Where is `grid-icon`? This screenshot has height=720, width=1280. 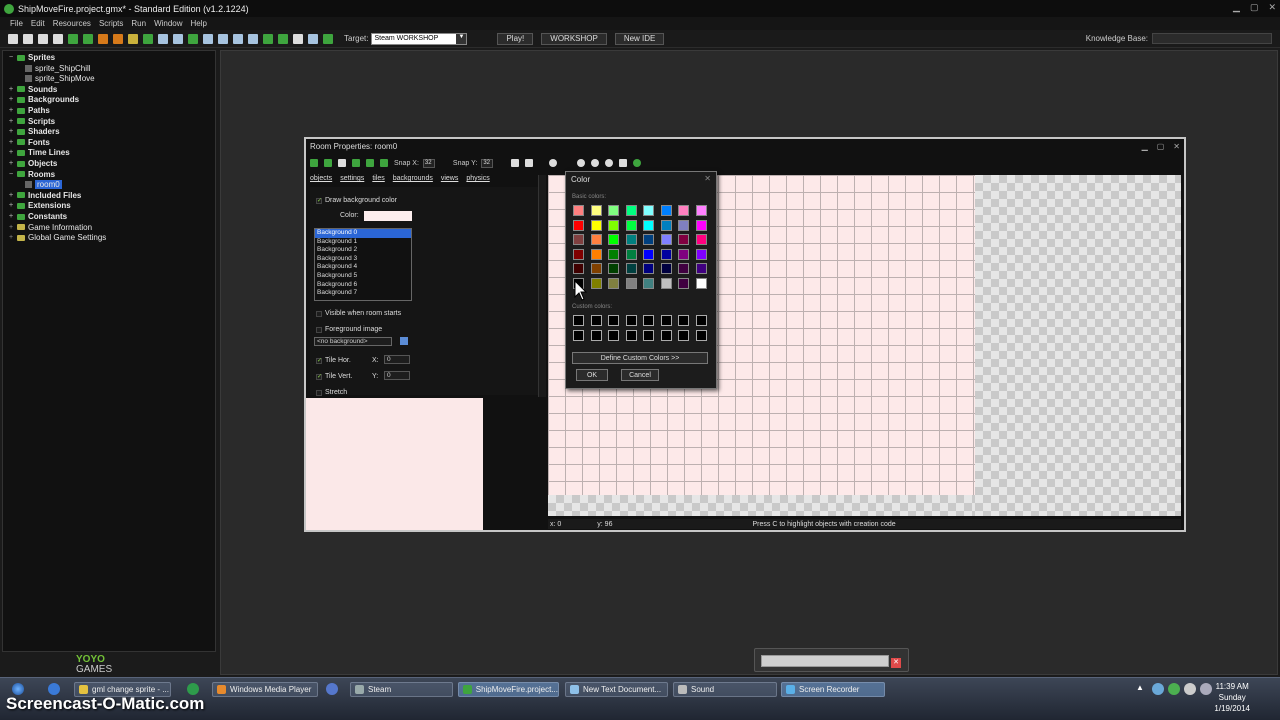
grid-icon is located at coordinates (515, 163).